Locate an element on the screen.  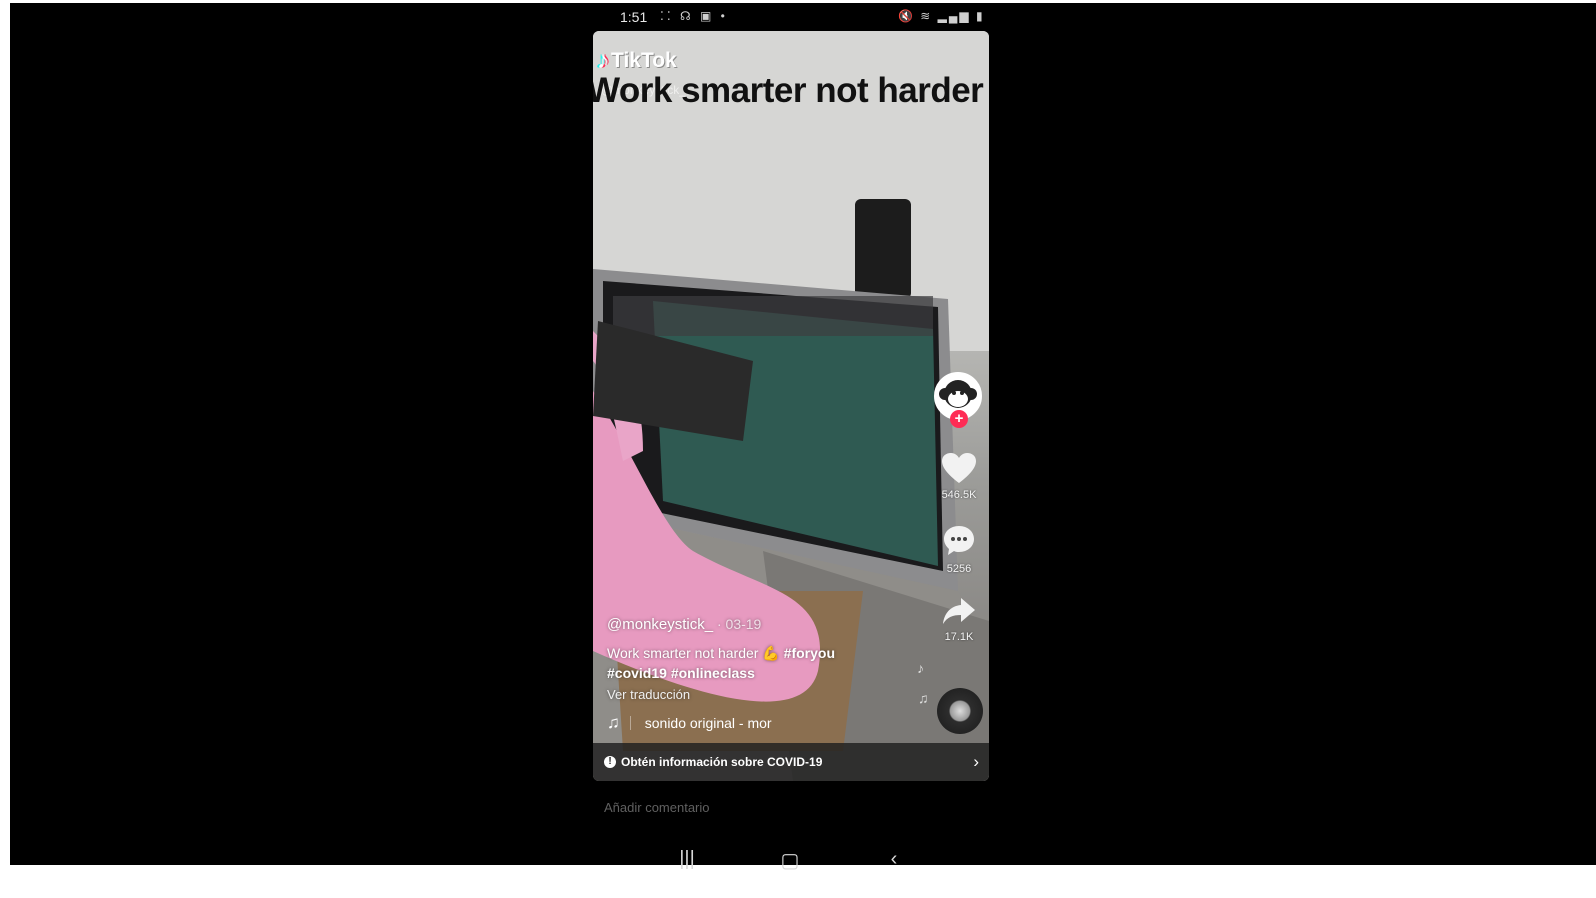
share-arrow-icon is located at coordinates (959, 611).